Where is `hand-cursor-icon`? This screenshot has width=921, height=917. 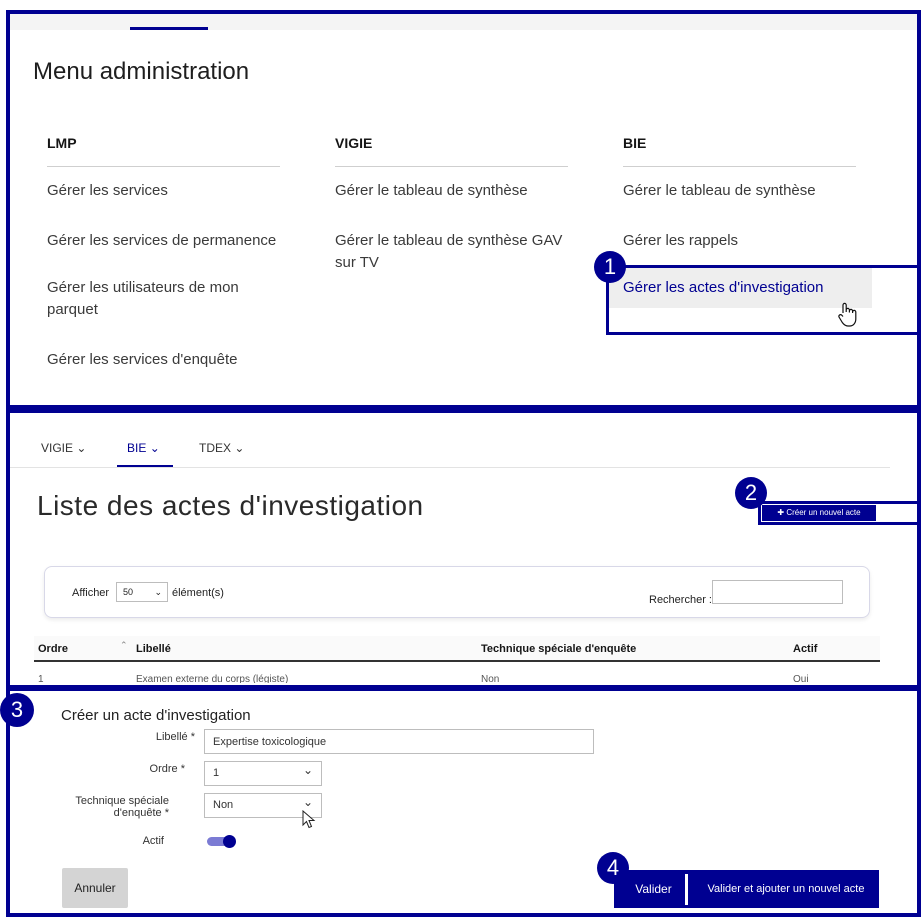 hand-cursor-icon is located at coordinates (847, 314).